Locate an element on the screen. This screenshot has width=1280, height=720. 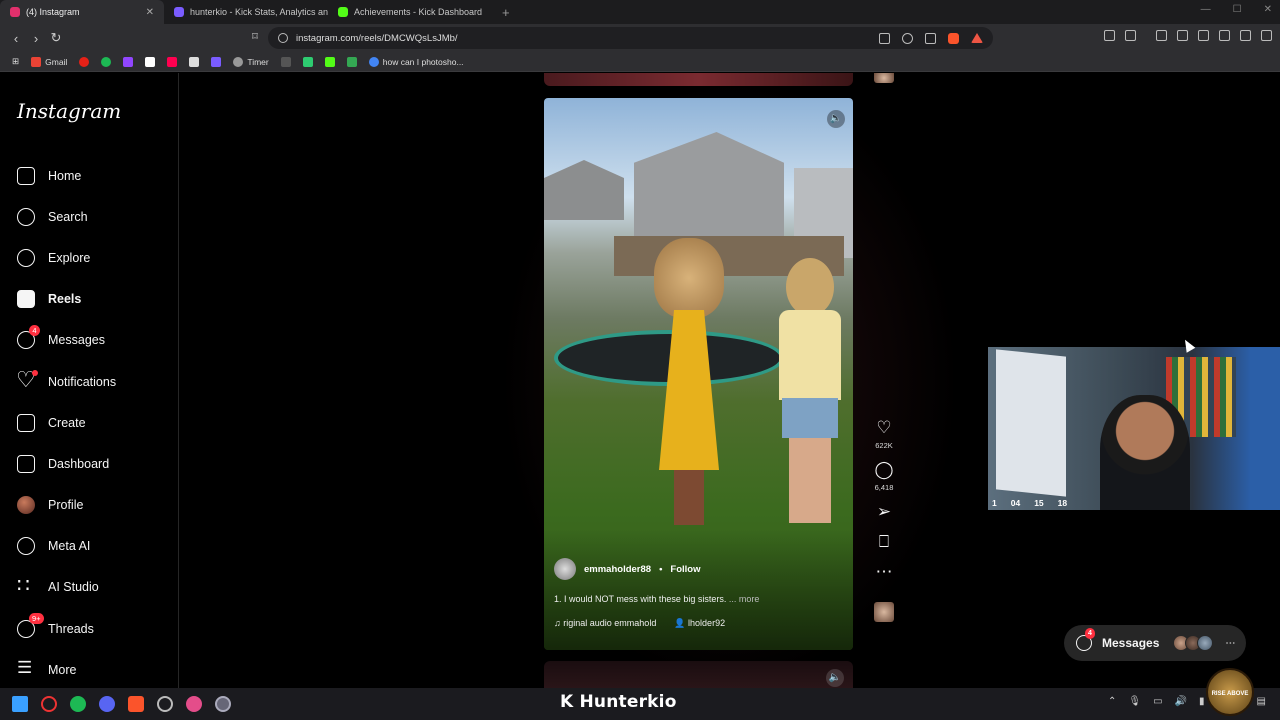
url-field: instagram.com/reels/DMCWQsLsJMb/ is located at coordinates (630, 38).